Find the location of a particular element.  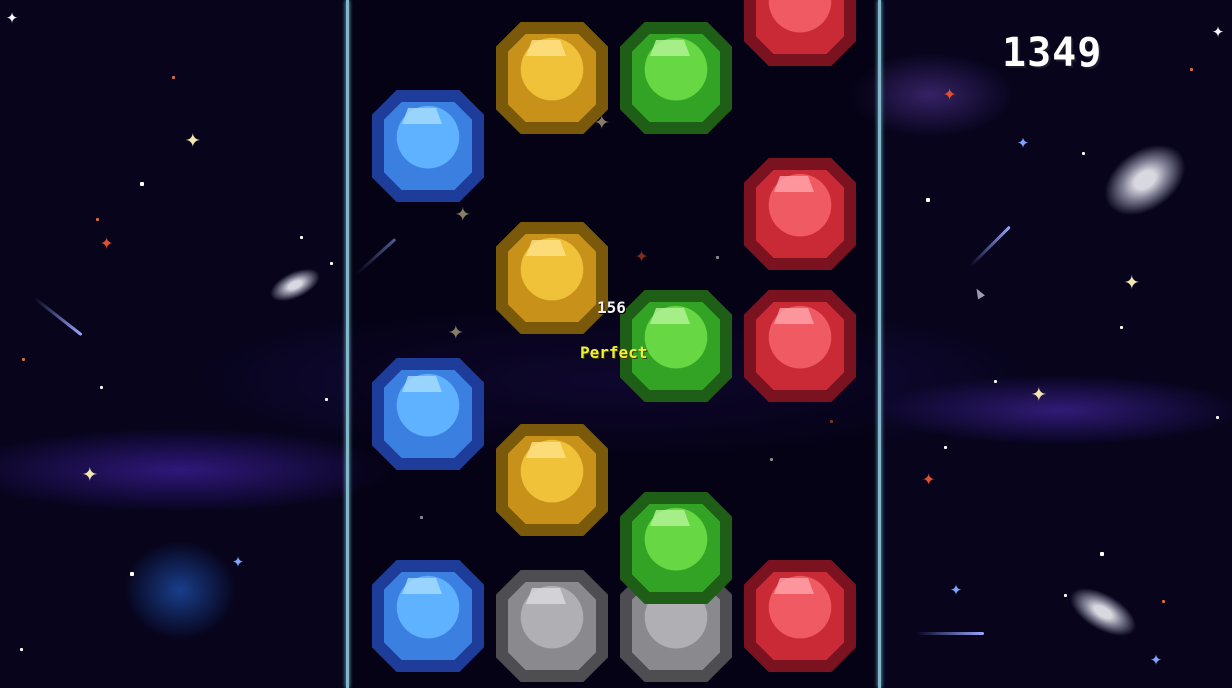

judgement-text: Perfect is located at coordinates (614, 352).